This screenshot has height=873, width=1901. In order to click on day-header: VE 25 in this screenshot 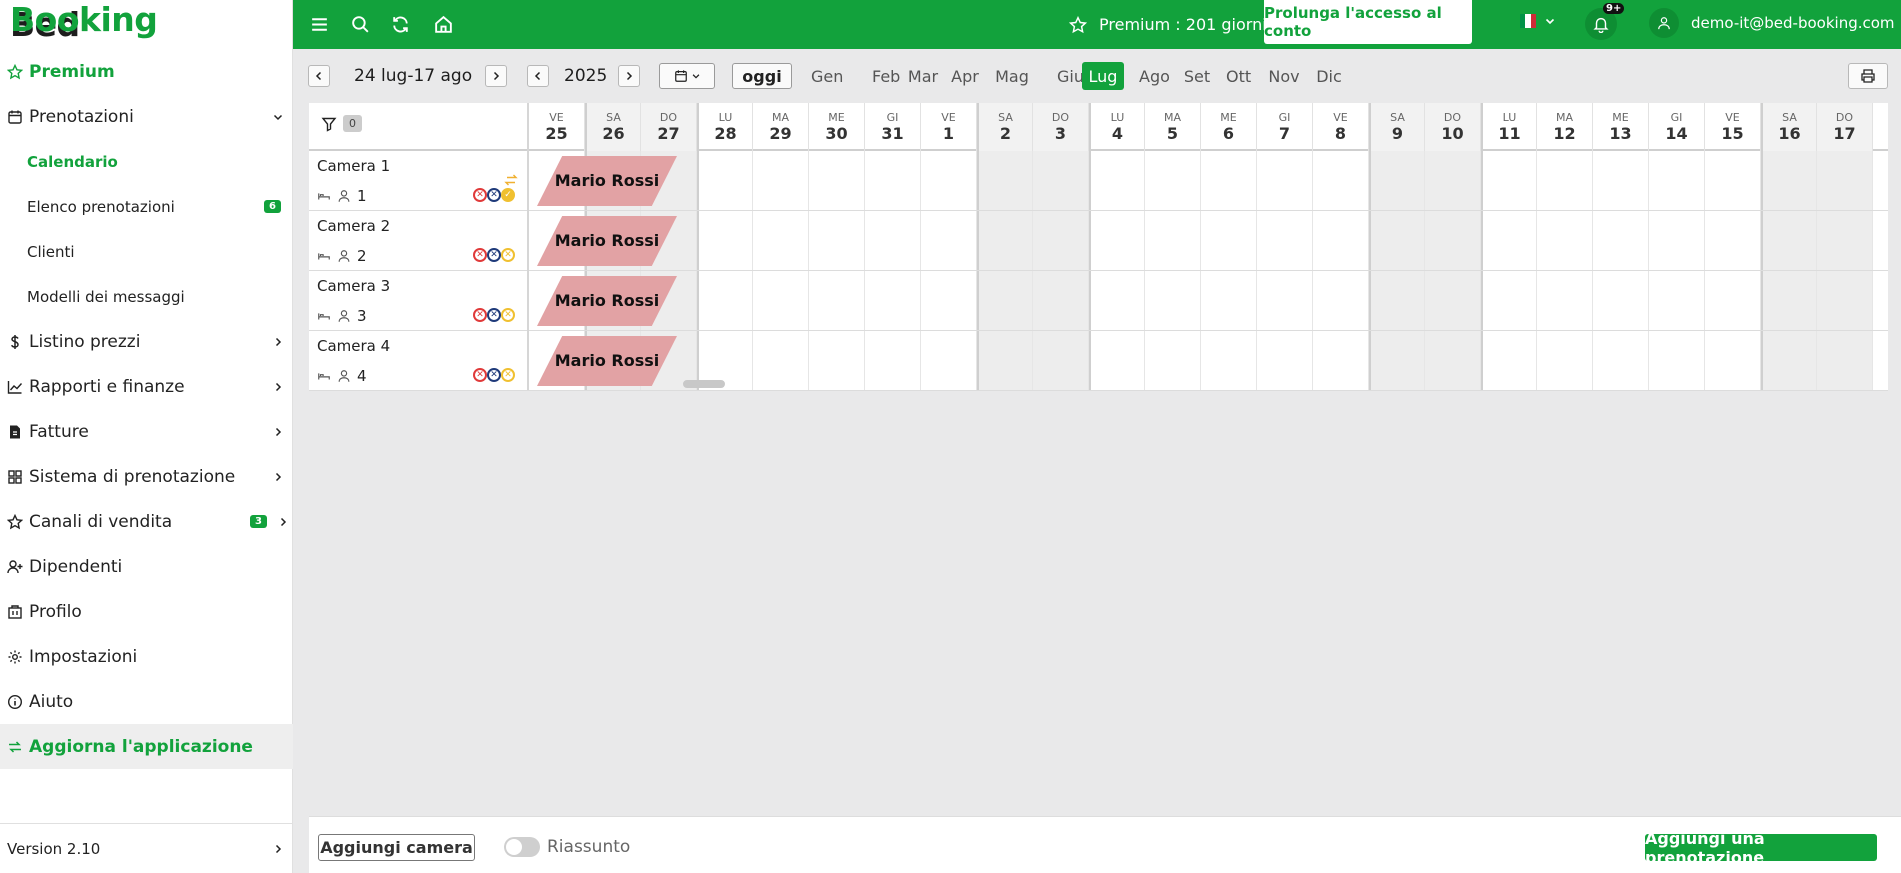, I will do `click(557, 127)`.